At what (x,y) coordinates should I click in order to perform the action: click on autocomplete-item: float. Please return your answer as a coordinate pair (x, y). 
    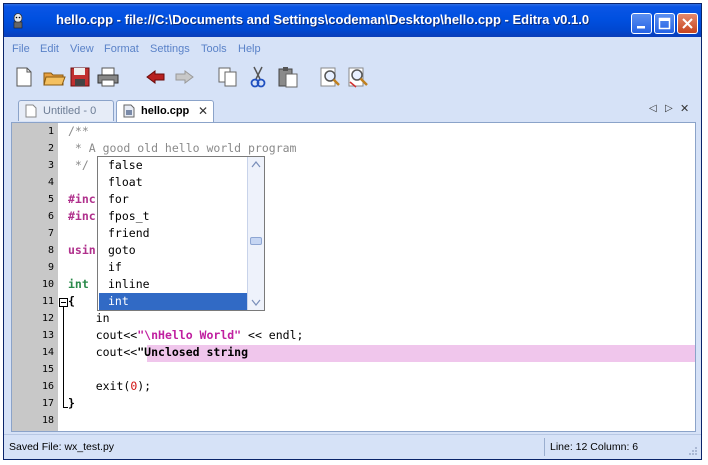
    Looking at the image, I should click on (173, 182).